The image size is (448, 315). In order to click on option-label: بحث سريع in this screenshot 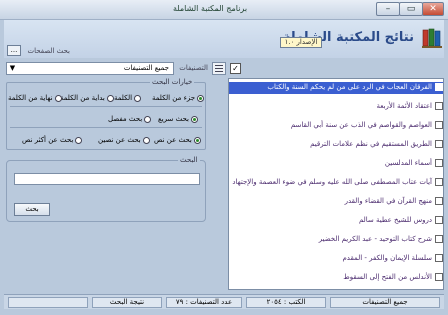, I will do `click(173, 119)`.